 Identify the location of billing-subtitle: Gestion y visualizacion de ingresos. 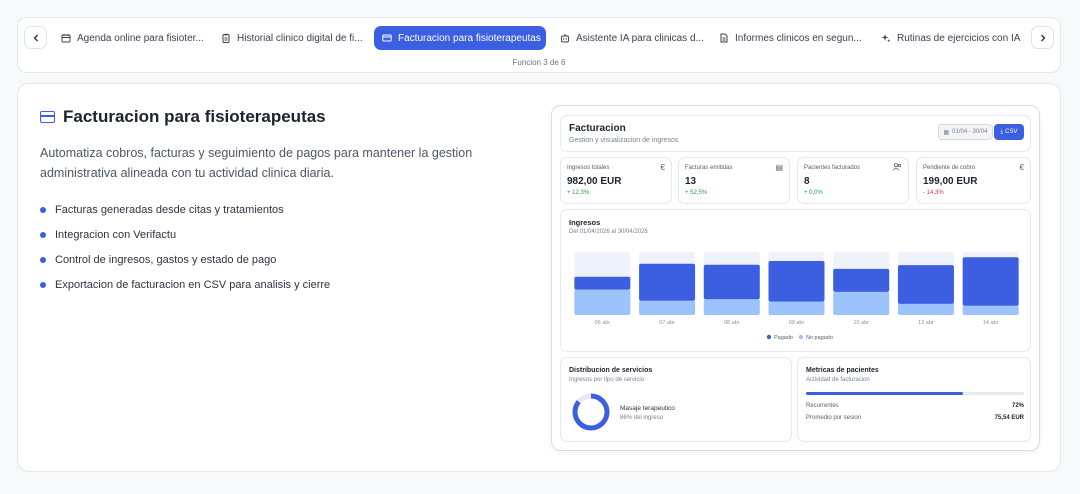
(624, 140).